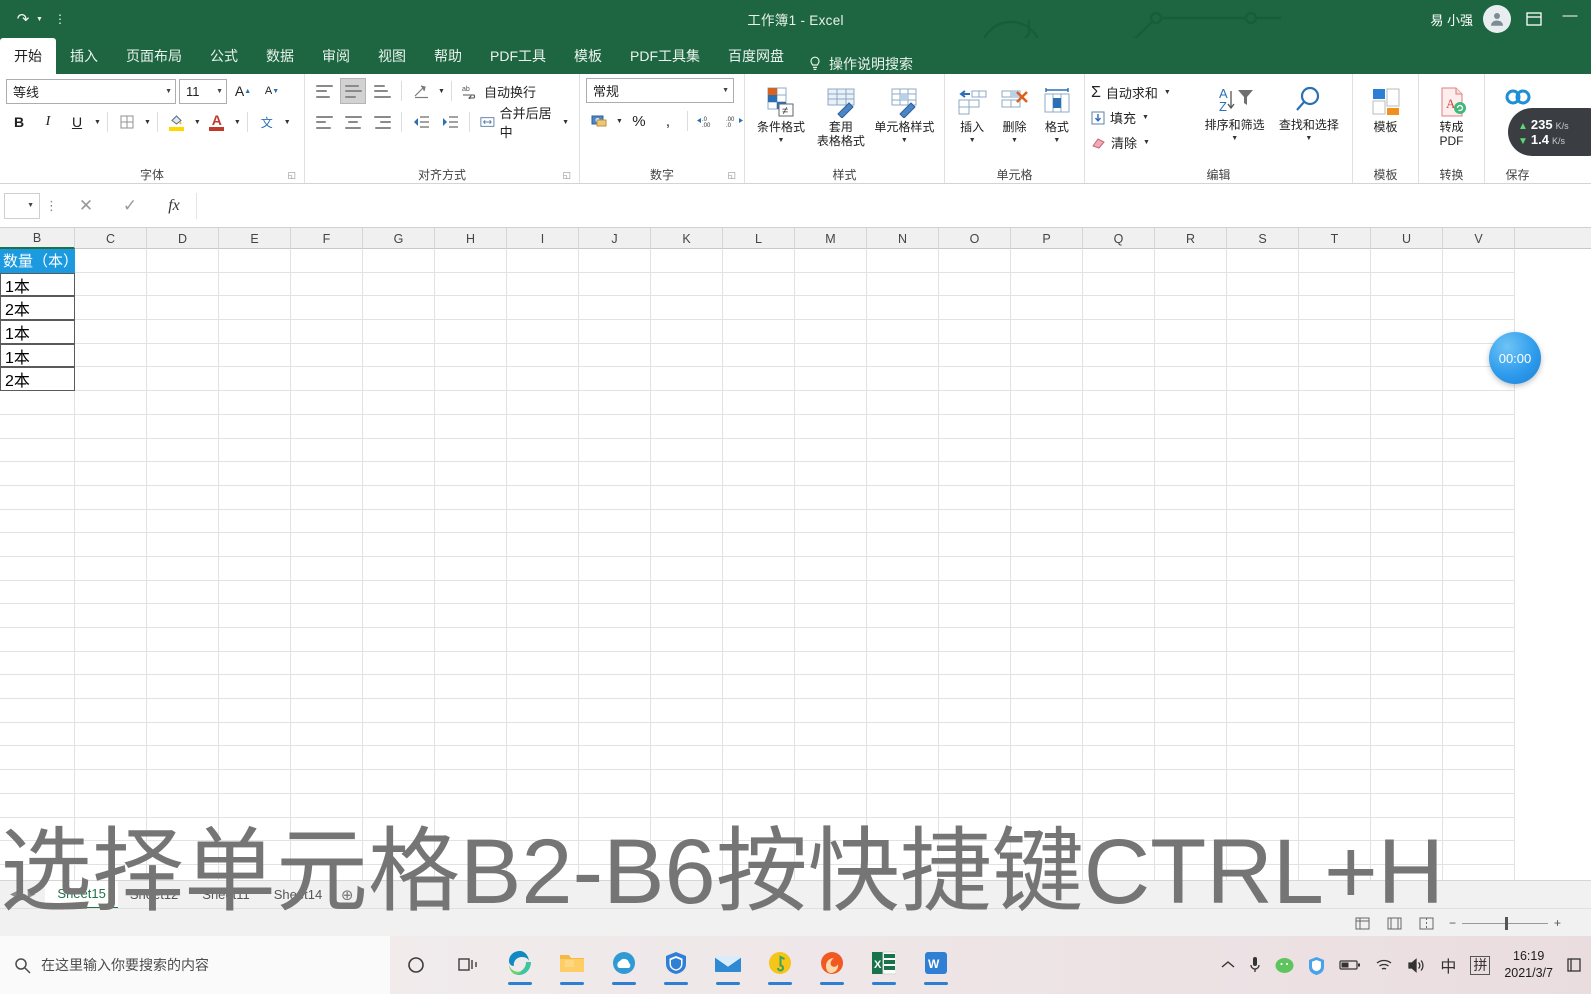 The image size is (1591, 994). I want to click on cell-P13, so click(1047, 545).